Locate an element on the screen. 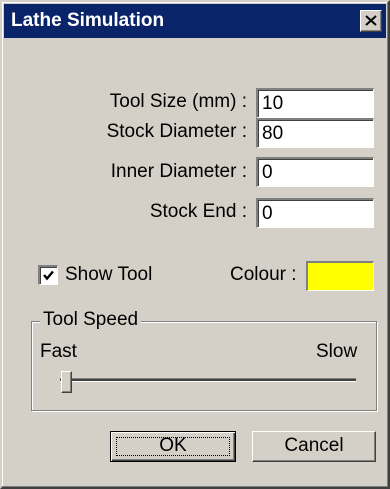 This screenshot has width=390, height=489. colour-label: Colour : is located at coordinates (263, 274).